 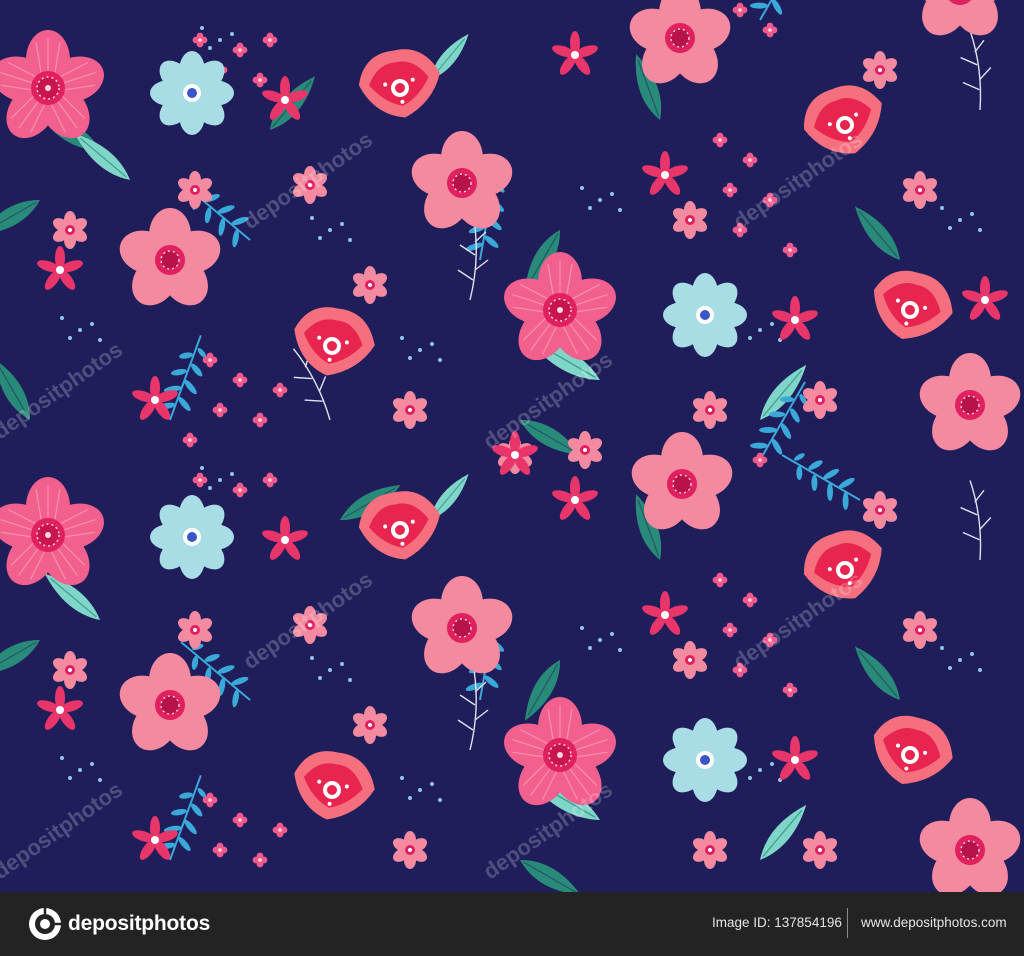 What do you see at coordinates (777, 922) in the screenshot?
I see `image-id-text: Image ID: 137854196` at bounding box center [777, 922].